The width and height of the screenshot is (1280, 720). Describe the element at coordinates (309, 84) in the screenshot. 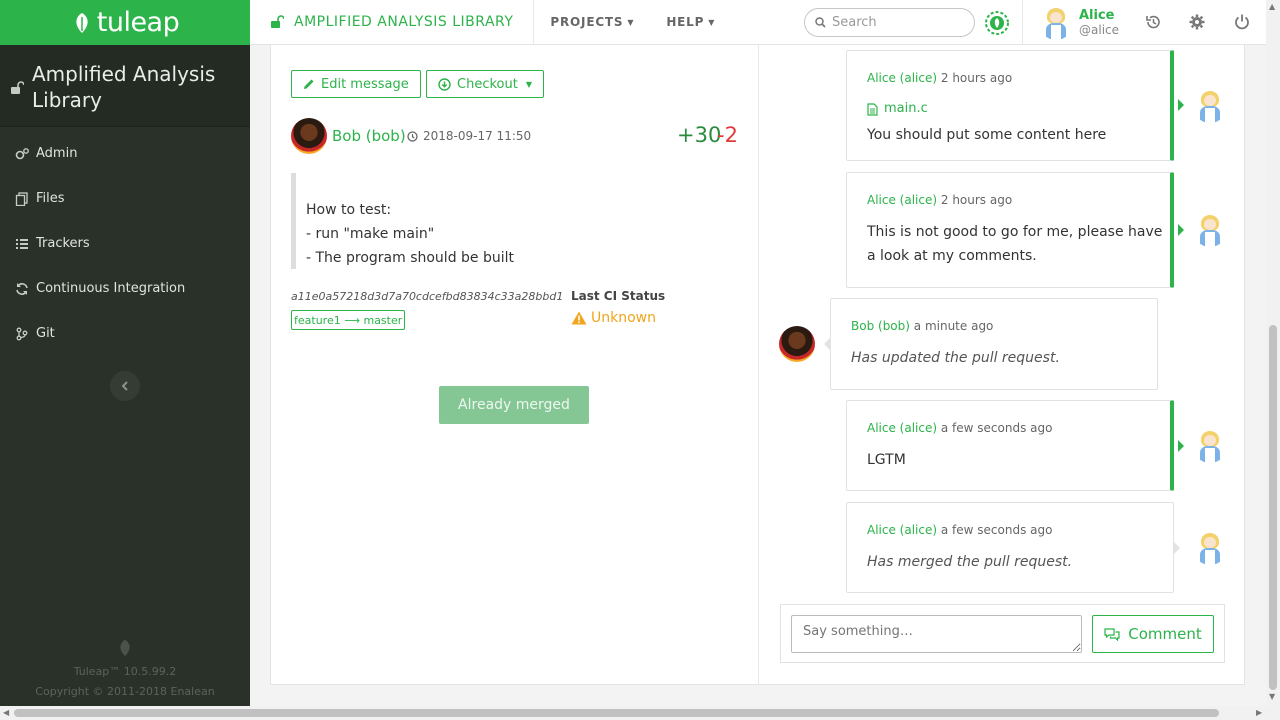

I see `pencil-icon` at that location.